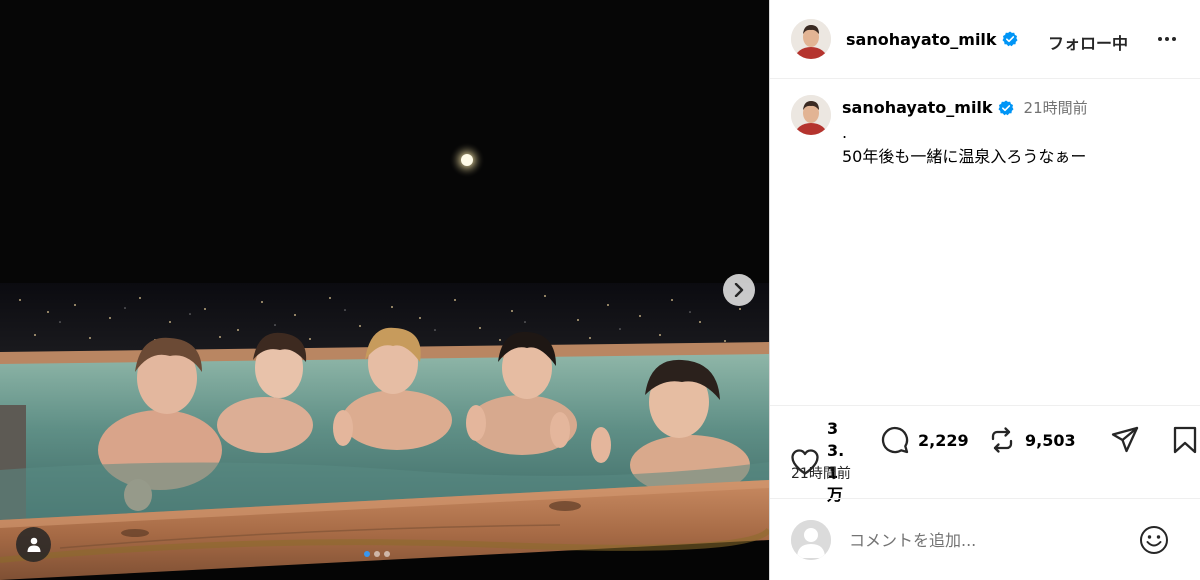 The image size is (1200, 580). I want to click on repost-count: 9,503, so click(1050, 440).